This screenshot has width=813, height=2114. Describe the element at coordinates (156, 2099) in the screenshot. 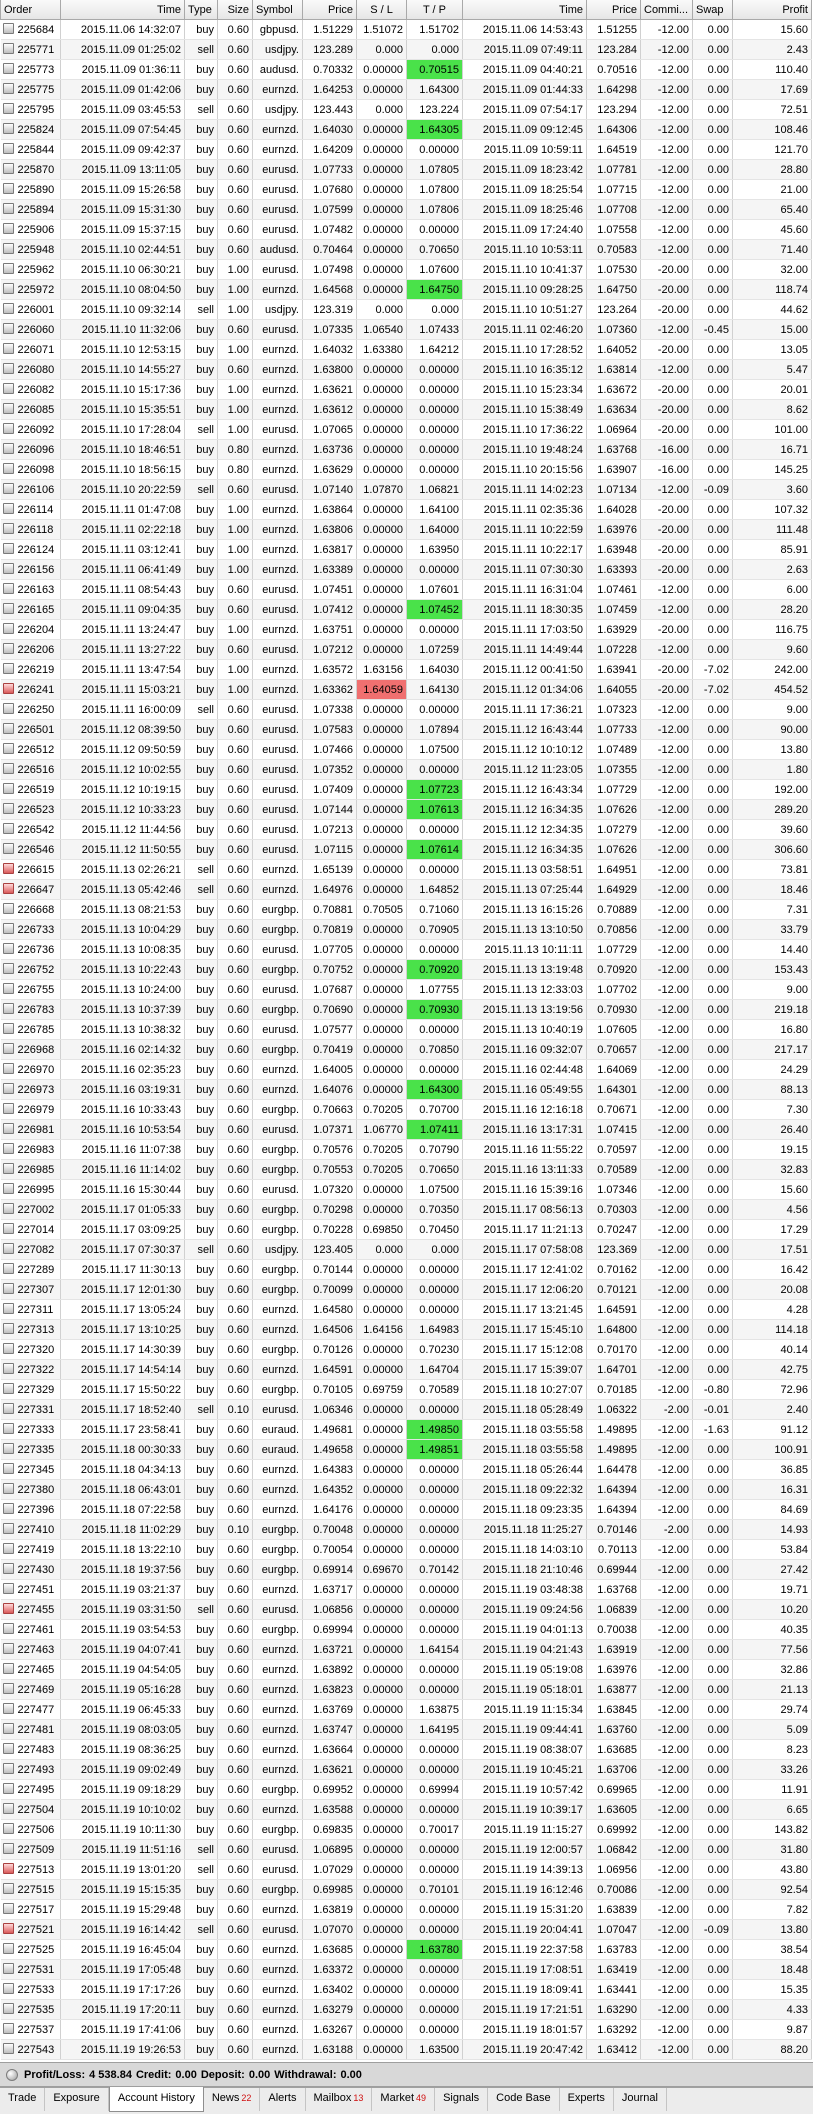

I see `tab-account-history: Account History` at that location.